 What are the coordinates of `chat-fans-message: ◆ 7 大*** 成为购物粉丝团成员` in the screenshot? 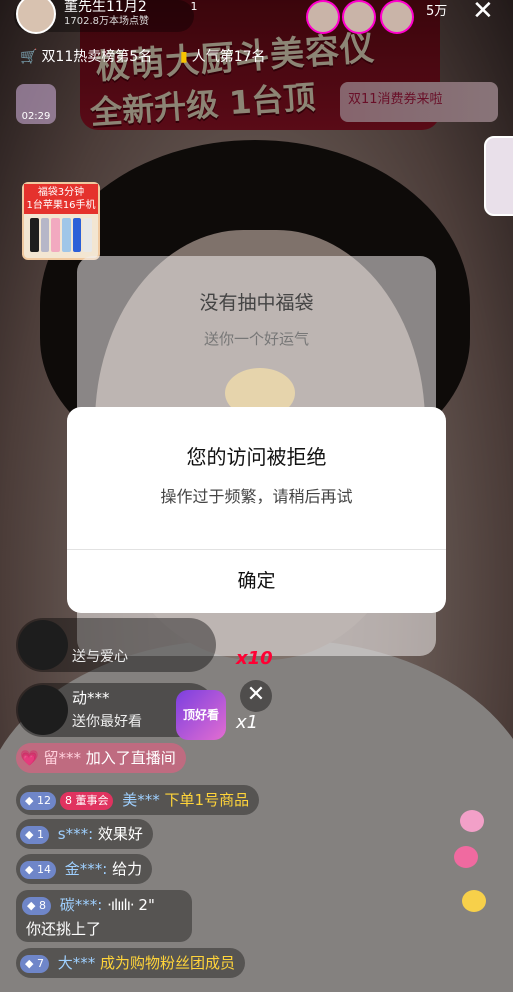 It's located at (131, 963).